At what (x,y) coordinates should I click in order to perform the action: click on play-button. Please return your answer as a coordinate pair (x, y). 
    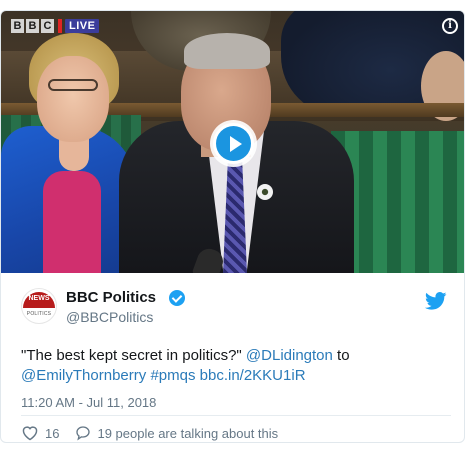
    Looking at the image, I should click on (233, 143).